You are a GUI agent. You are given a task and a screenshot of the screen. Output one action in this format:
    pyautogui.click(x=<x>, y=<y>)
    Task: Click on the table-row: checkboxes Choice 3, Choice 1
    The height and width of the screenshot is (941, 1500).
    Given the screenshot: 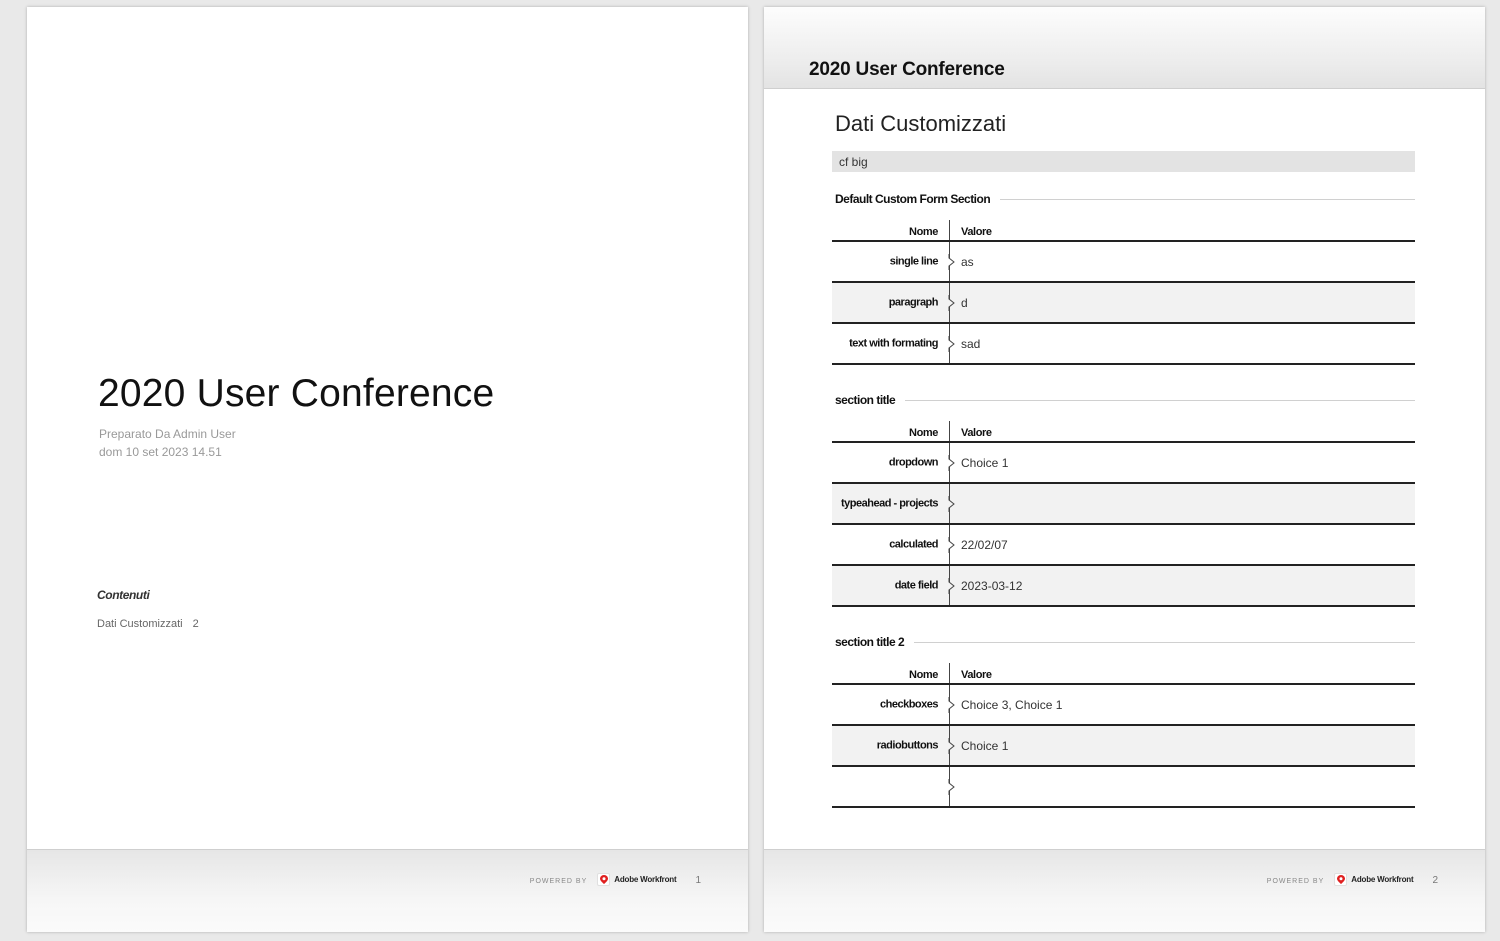 What is the action you would take?
    pyautogui.click(x=1123, y=705)
    